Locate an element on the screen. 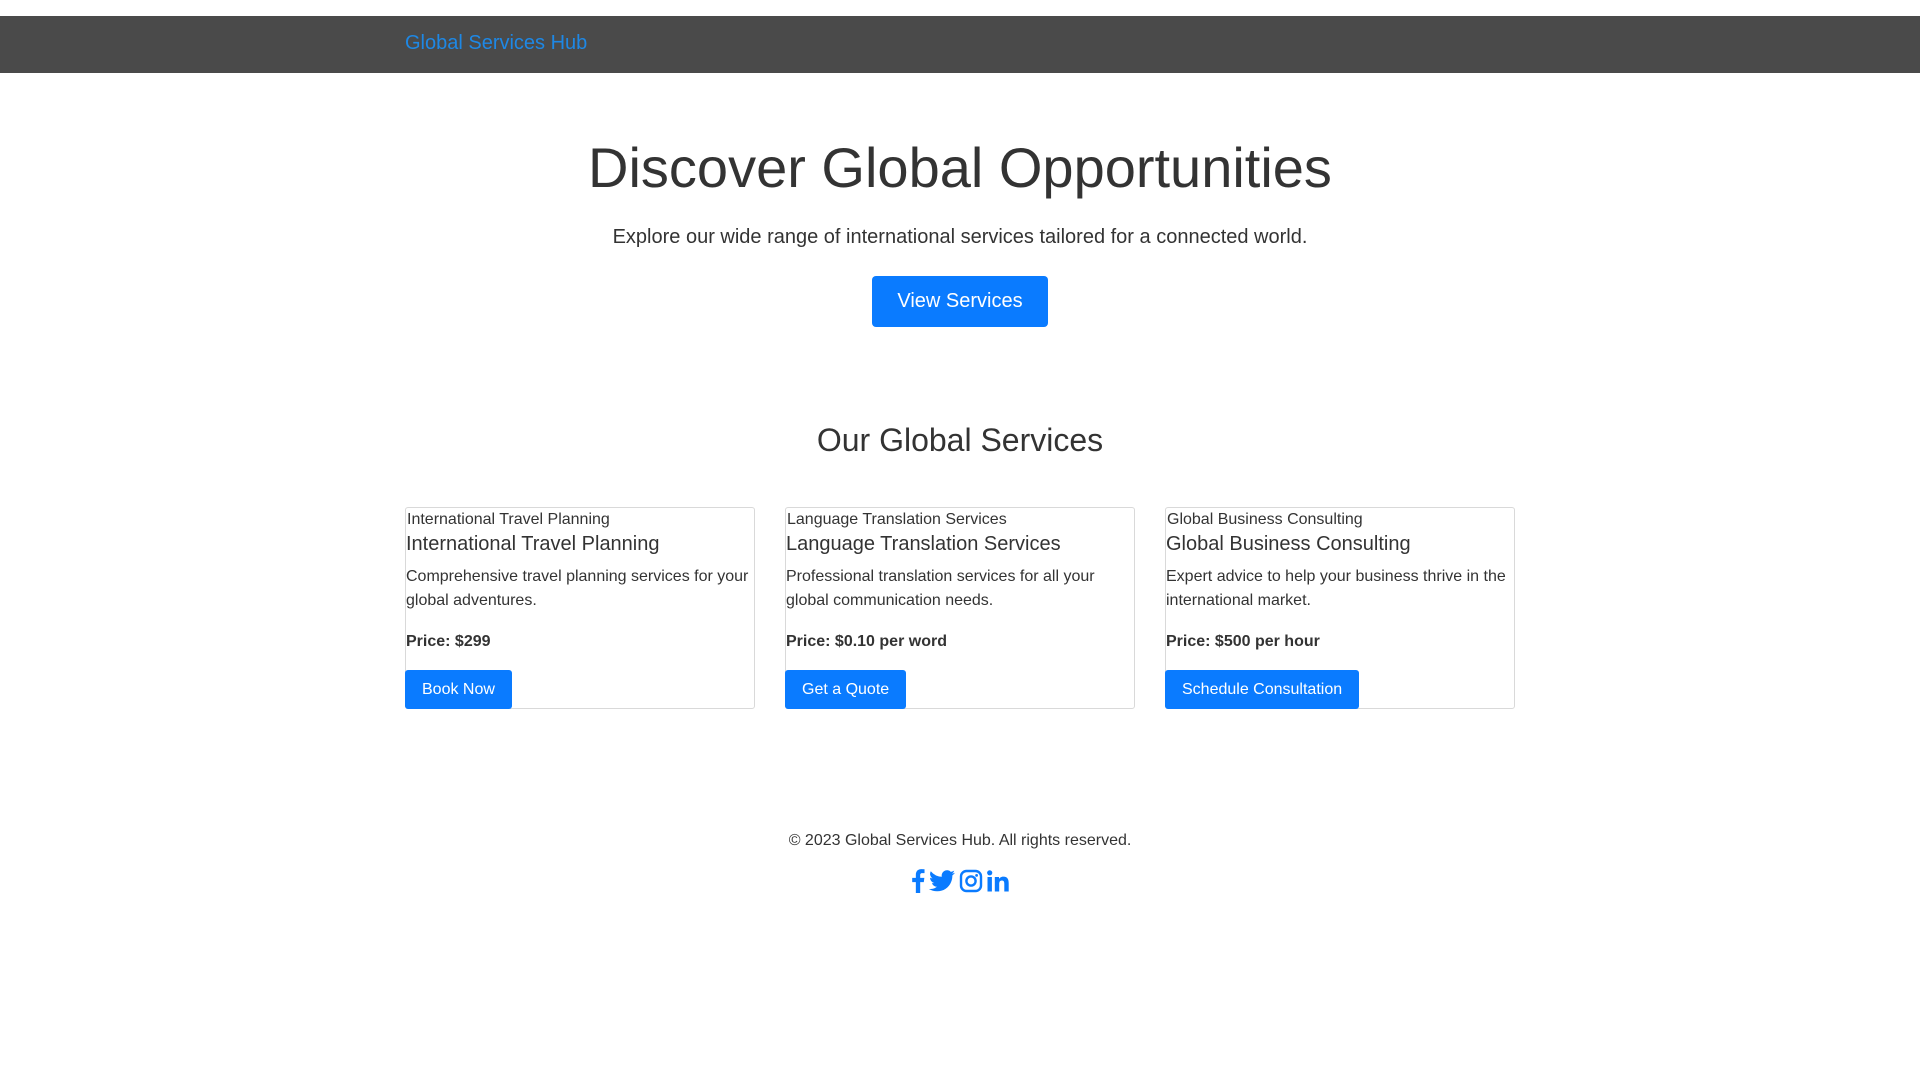 This screenshot has height=1080, width=1920. image-alt-text: Language Translation Services is located at coordinates (897, 519).